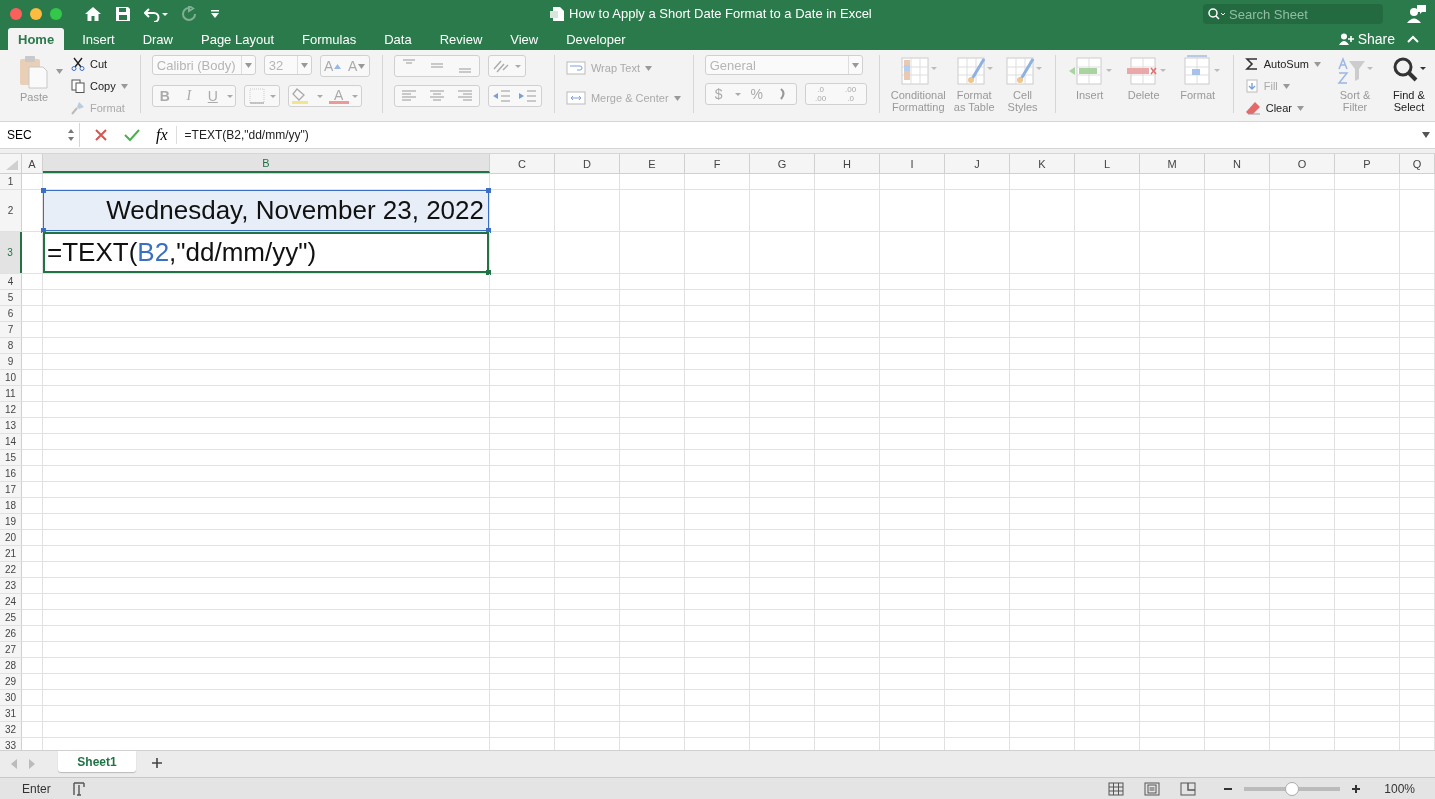 This screenshot has width=1435, height=799. Describe the element at coordinates (1152, 788) in the screenshot. I see `page-layout-view-icon` at that location.